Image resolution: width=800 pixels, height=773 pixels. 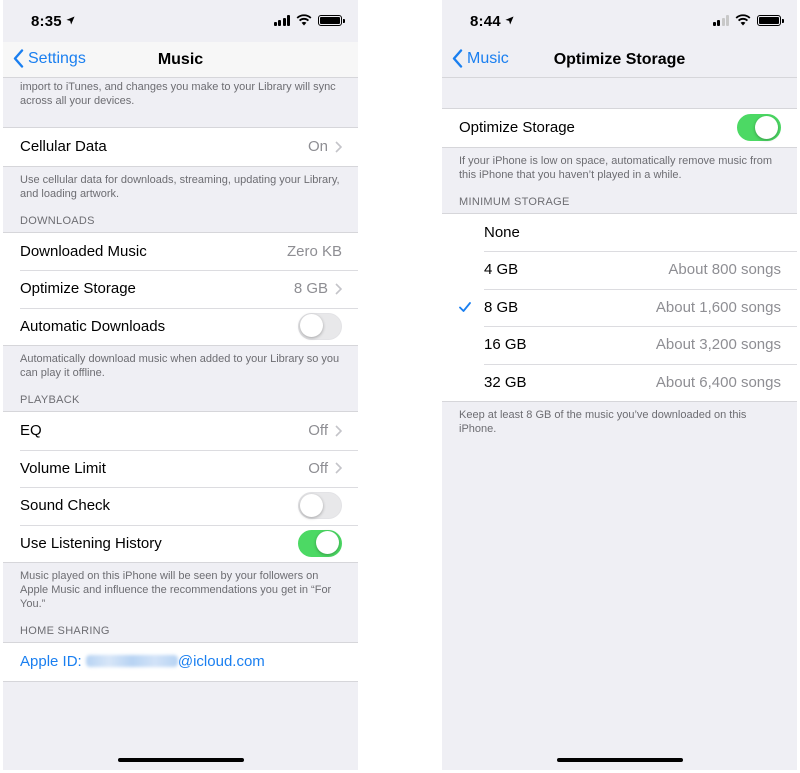 What do you see at coordinates (221, 662) in the screenshot?
I see `apple-id-domain: @icloud.com` at bounding box center [221, 662].